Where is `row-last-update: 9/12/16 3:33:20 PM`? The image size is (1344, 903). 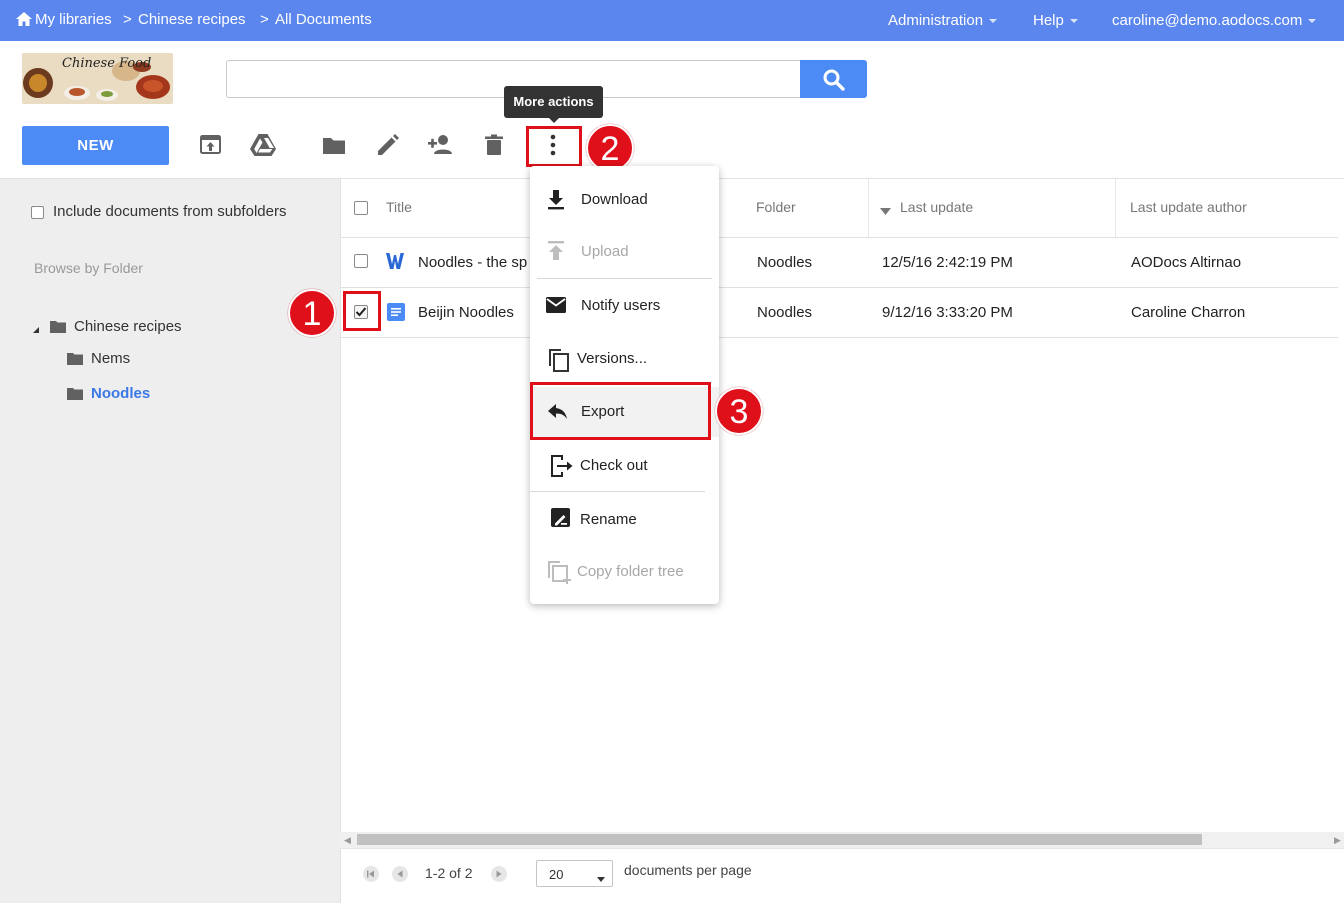
row-last-update: 9/12/16 3:33:20 PM is located at coordinates (947, 312).